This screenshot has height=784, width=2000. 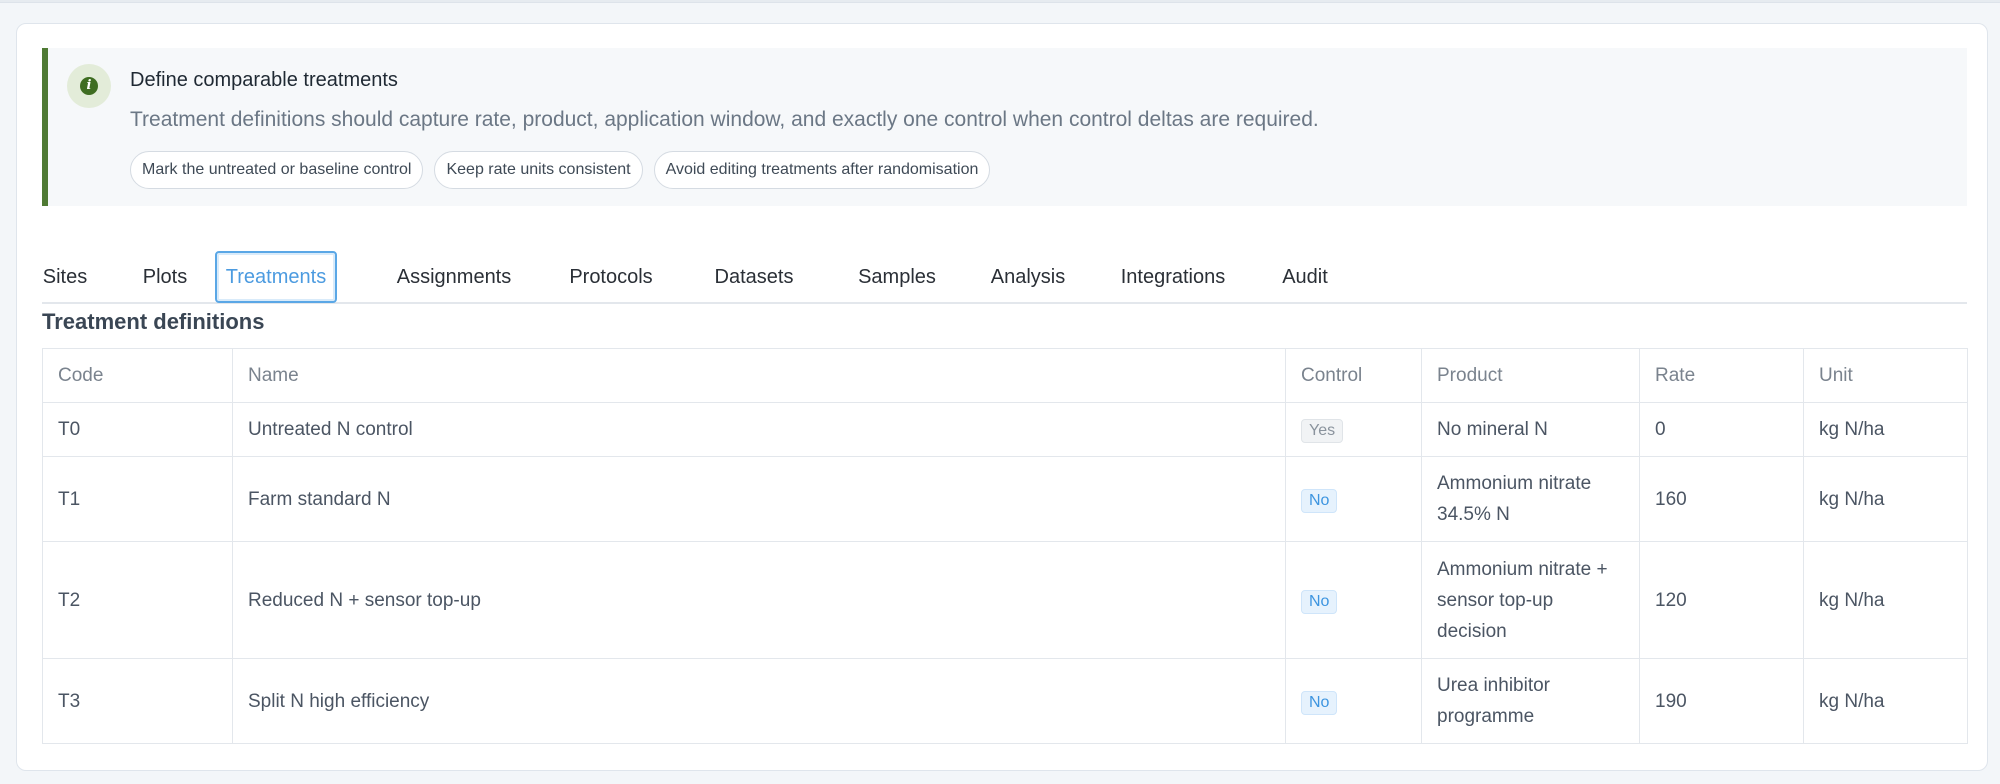 What do you see at coordinates (1721, 701) in the screenshot?
I see `cell-rate: 190` at bounding box center [1721, 701].